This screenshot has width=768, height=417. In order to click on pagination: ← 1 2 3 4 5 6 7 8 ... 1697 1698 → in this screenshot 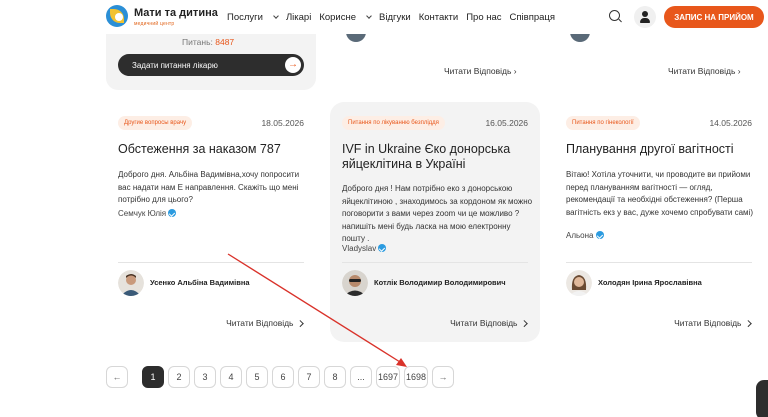, I will do `click(280, 377)`.